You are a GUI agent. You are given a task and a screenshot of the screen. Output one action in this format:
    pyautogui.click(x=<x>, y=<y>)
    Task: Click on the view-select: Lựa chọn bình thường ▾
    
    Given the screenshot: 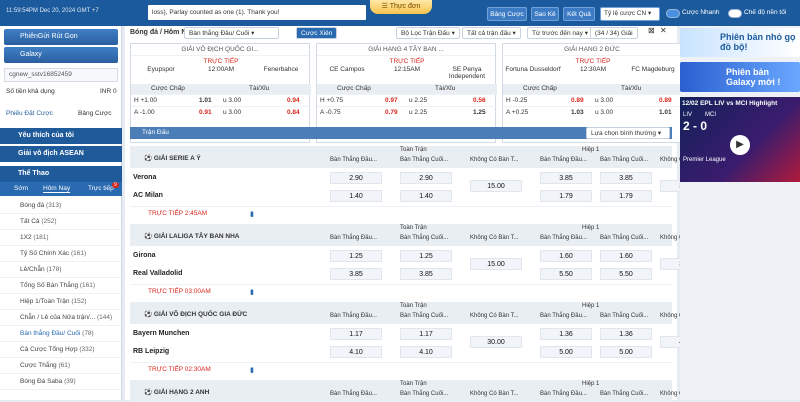 What is the action you would take?
    pyautogui.click(x=628, y=133)
    